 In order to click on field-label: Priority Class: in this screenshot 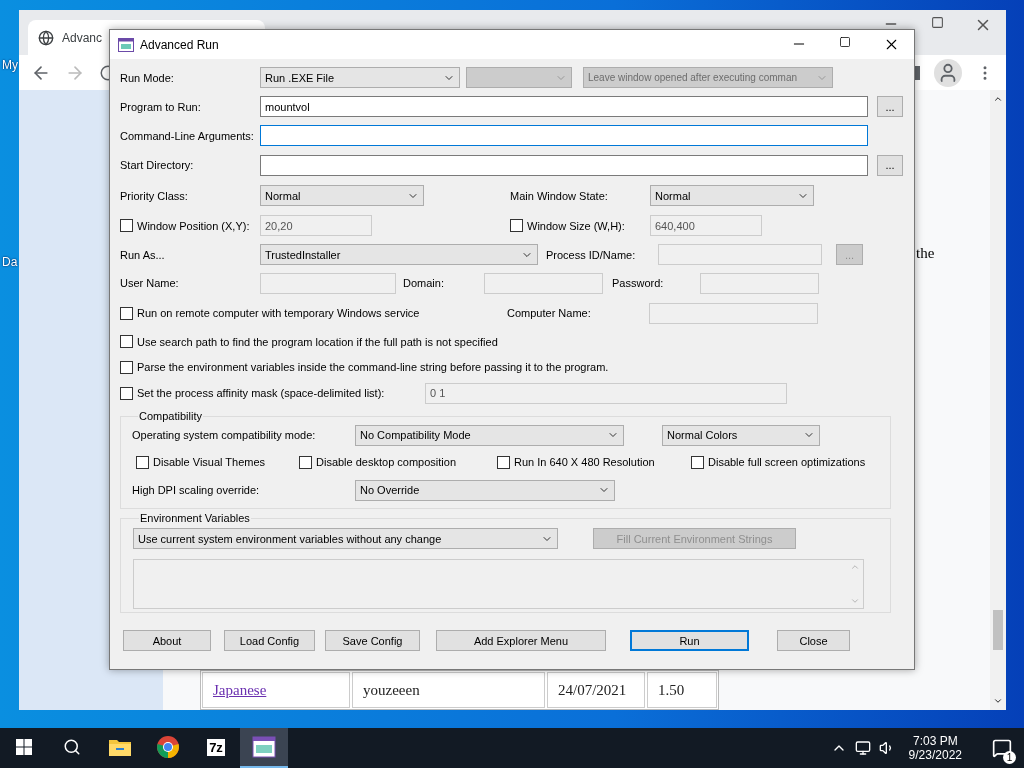, I will do `click(154, 195)`.